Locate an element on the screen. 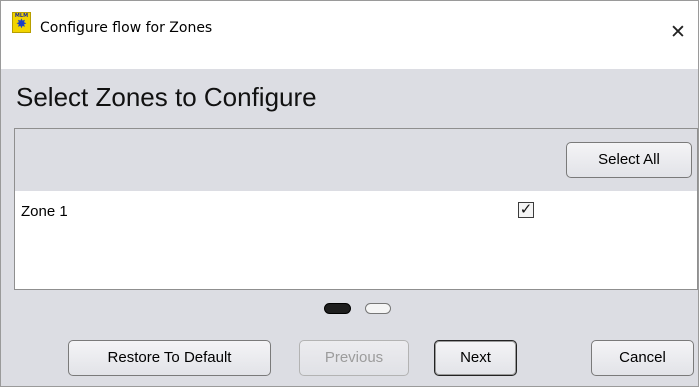 This screenshot has height=387, width=699. app-icon: MLM ✸ is located at coordinates (21, 22).